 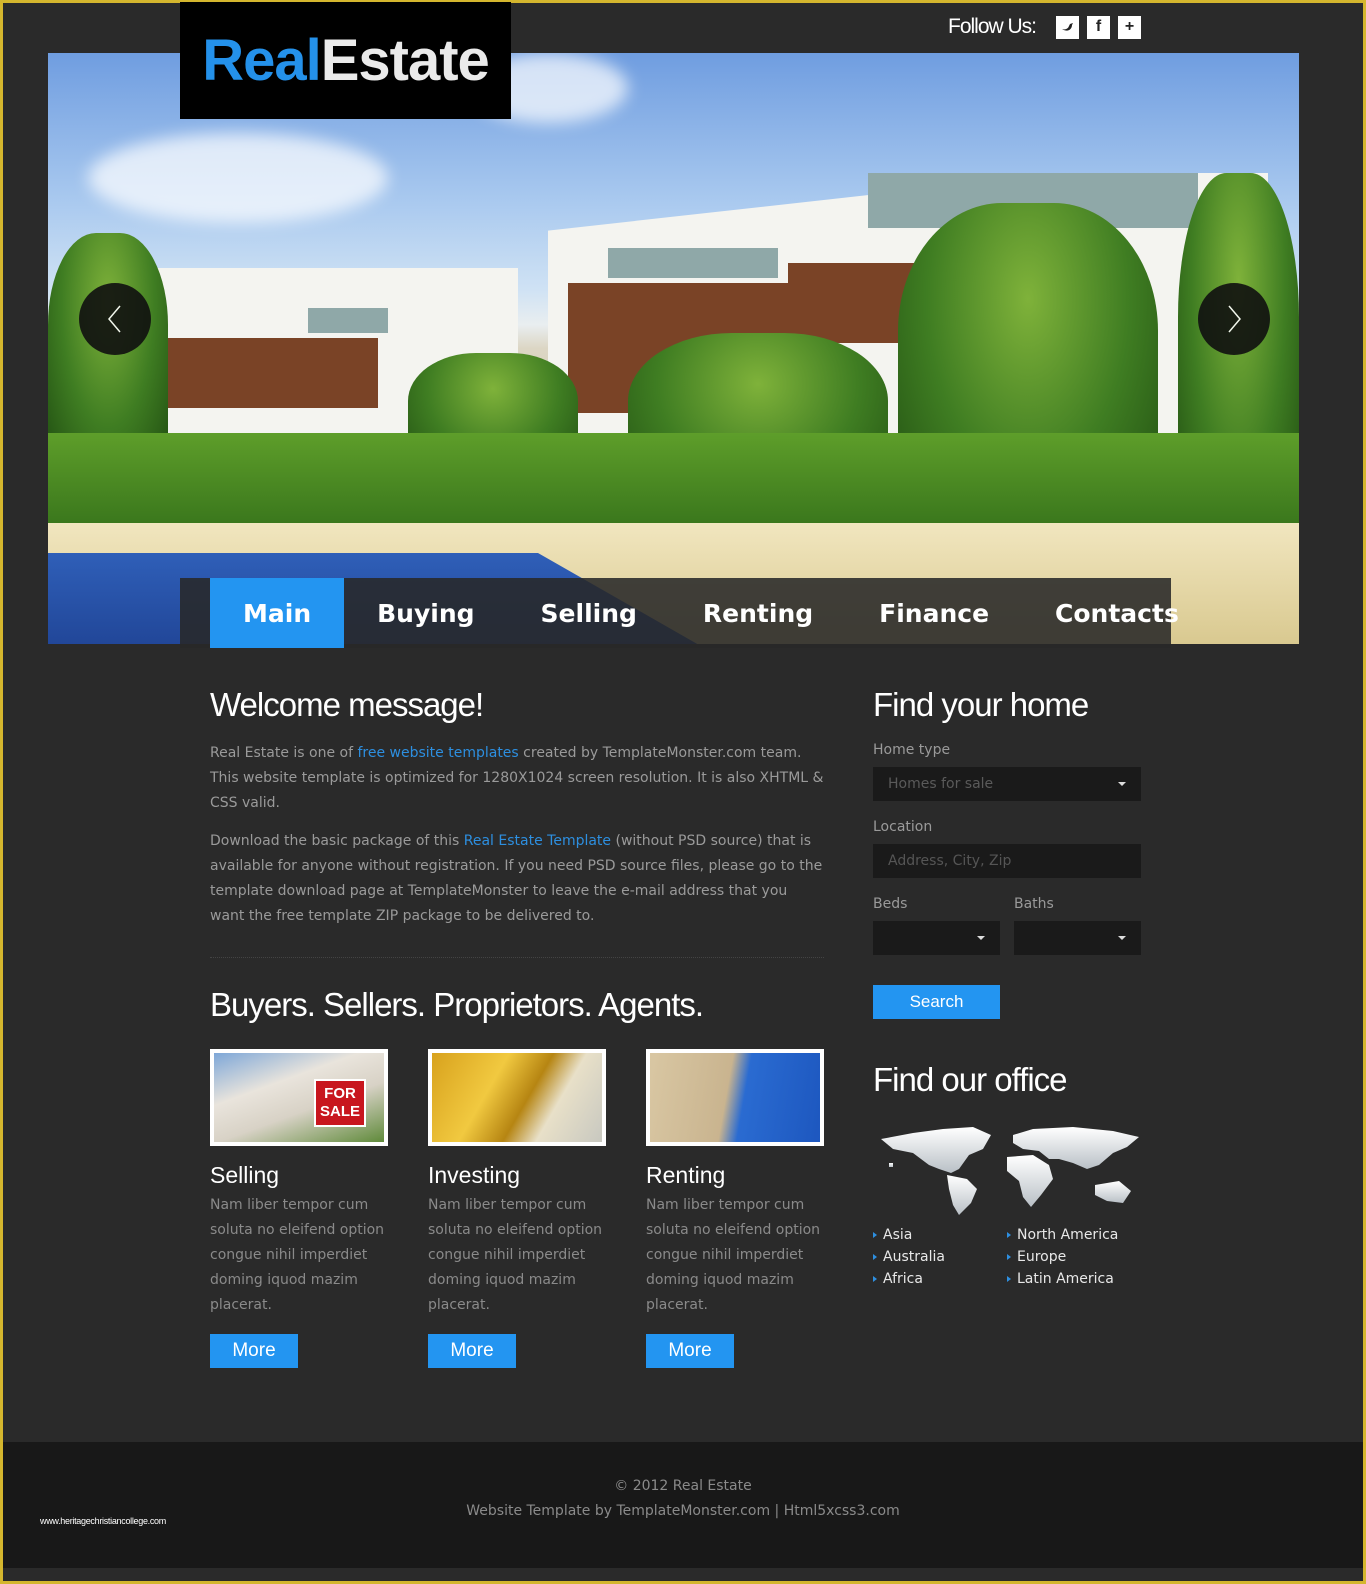 I want to click on search-button: Search, so click(x=936, y=1002).